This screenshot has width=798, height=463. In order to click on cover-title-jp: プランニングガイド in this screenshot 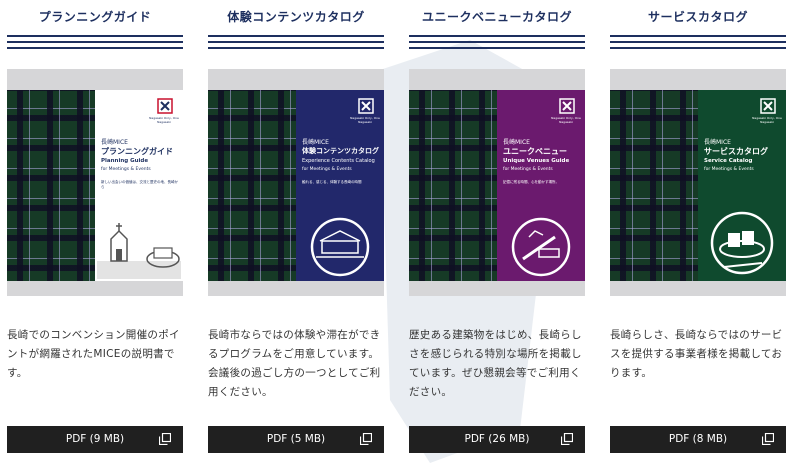, I will do `click(137, 151)`.